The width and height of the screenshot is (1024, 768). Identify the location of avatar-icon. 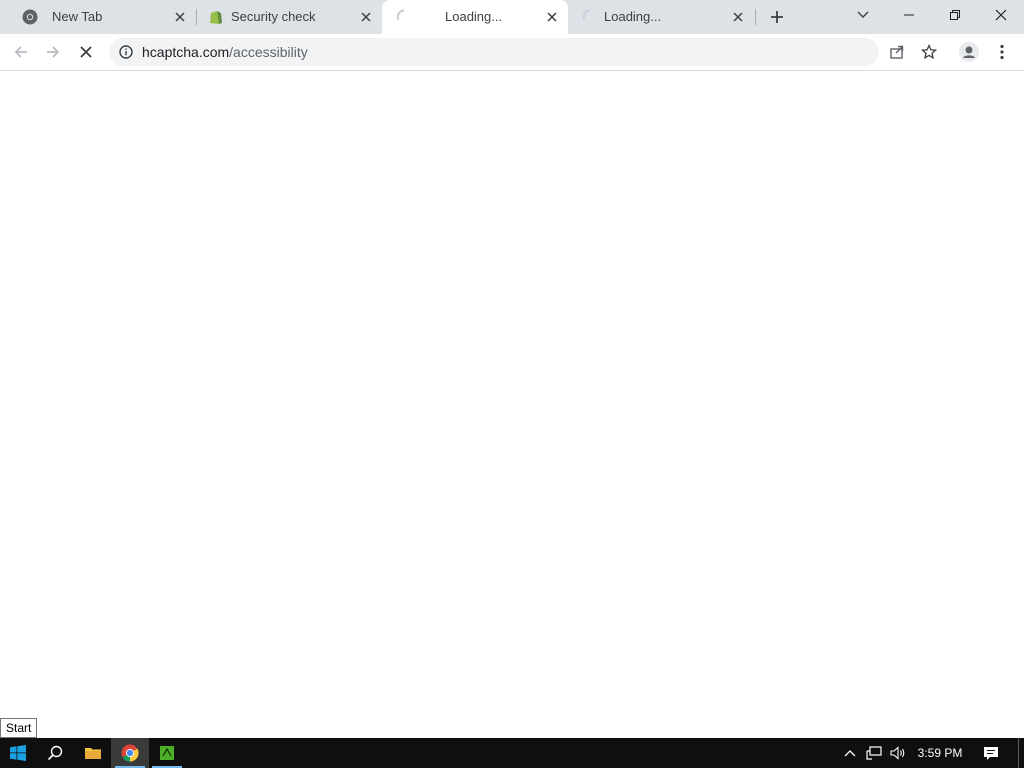
(969, 52).